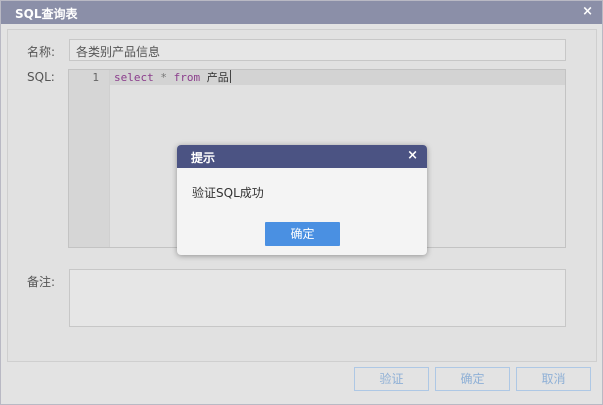 The height and width of the screenshot is (405, 603). Describe the element at coordinates (41, 52) in the screenshot. I see `name-label: 名称:` at that location.